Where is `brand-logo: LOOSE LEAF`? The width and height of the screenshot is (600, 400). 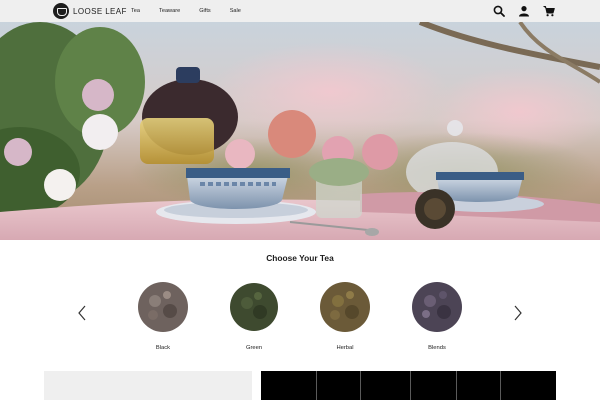 brand-logo: LOOSE LEAF is located at coordinates (90, 11).